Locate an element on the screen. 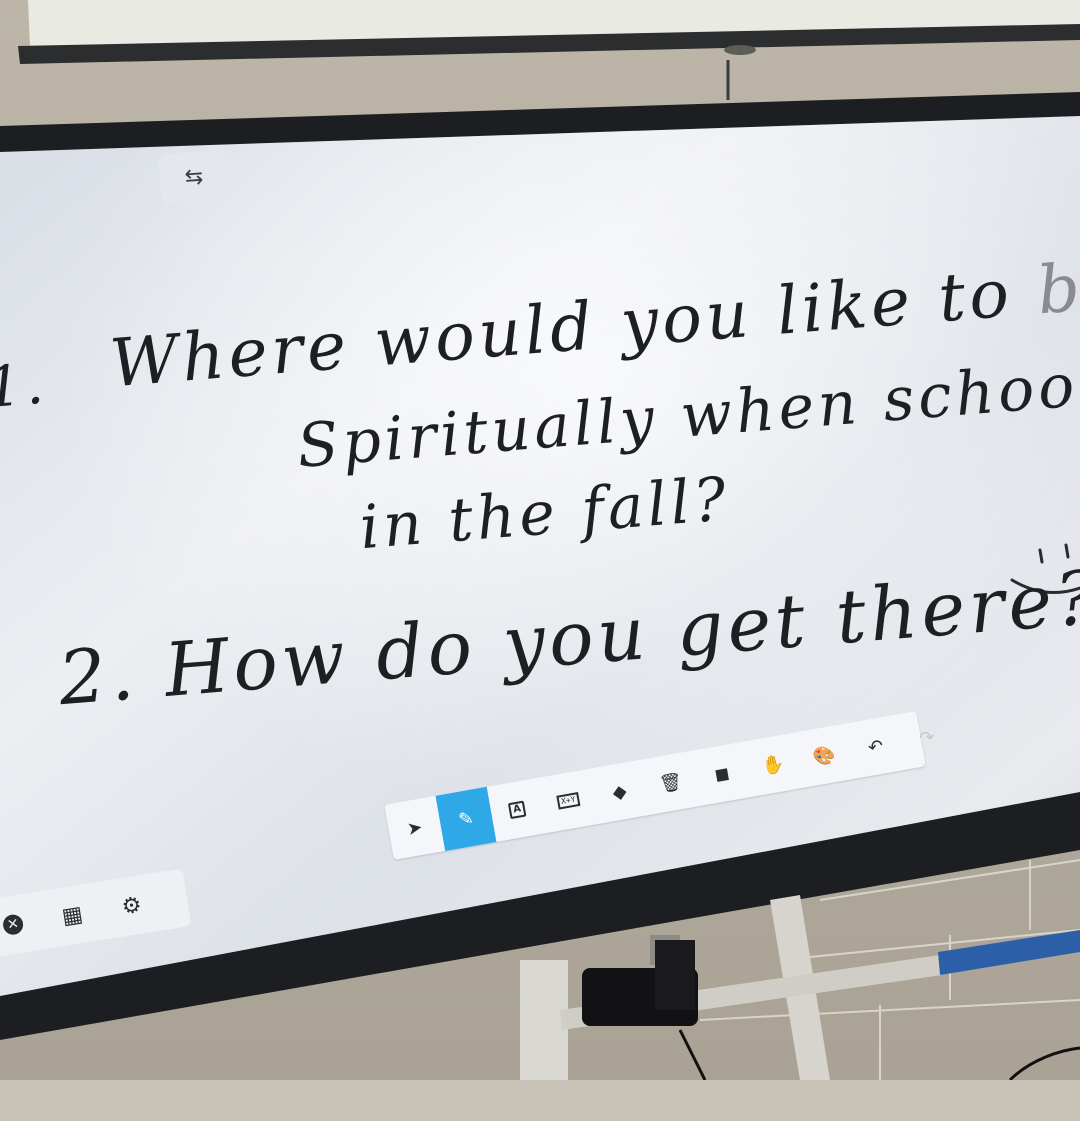 The height and width of the screenshot is (1121, 1080). select-tool-button: ➤ is located at coordinates (414, 828).